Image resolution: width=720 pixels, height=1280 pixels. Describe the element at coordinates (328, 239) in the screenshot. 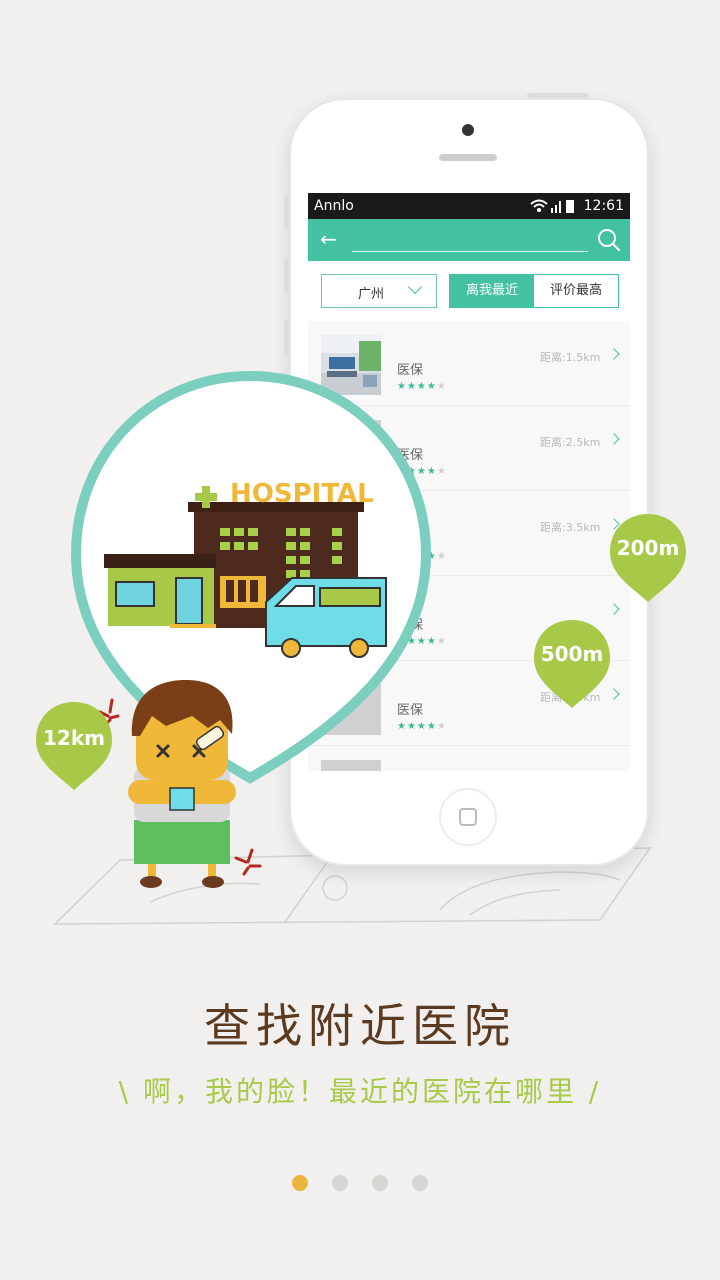

I see `arrow-left-icon: ←` at that location.